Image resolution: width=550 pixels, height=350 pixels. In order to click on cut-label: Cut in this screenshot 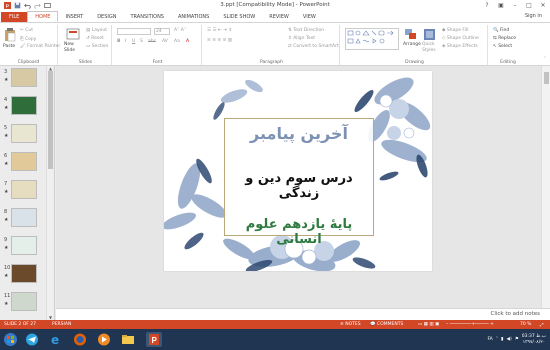, I will do `click(29, 30)`.